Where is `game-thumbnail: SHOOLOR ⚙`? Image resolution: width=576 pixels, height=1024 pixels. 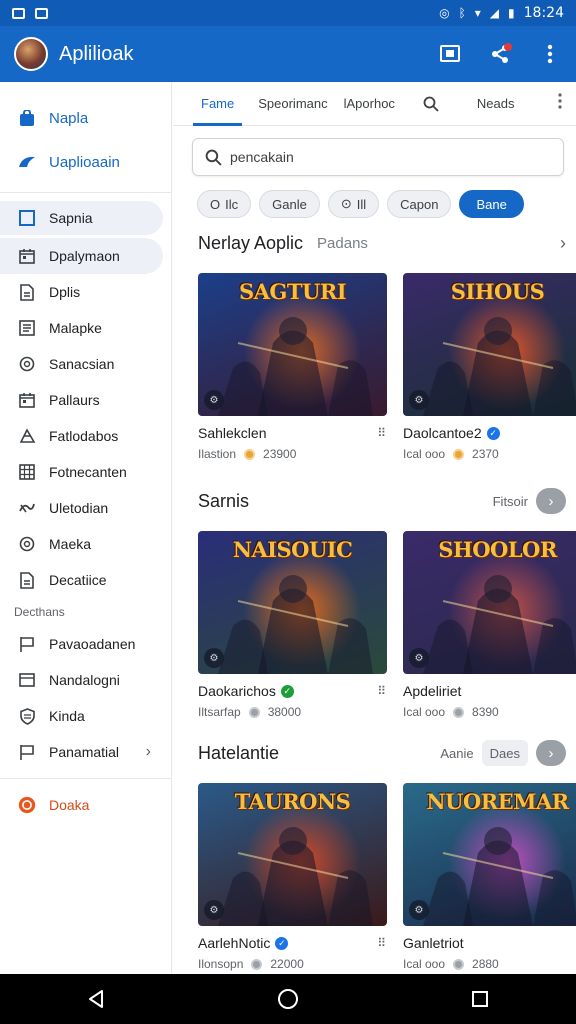 game-thumbnail: SHOOLOR ⚙ is located at coordinates (489, 602).